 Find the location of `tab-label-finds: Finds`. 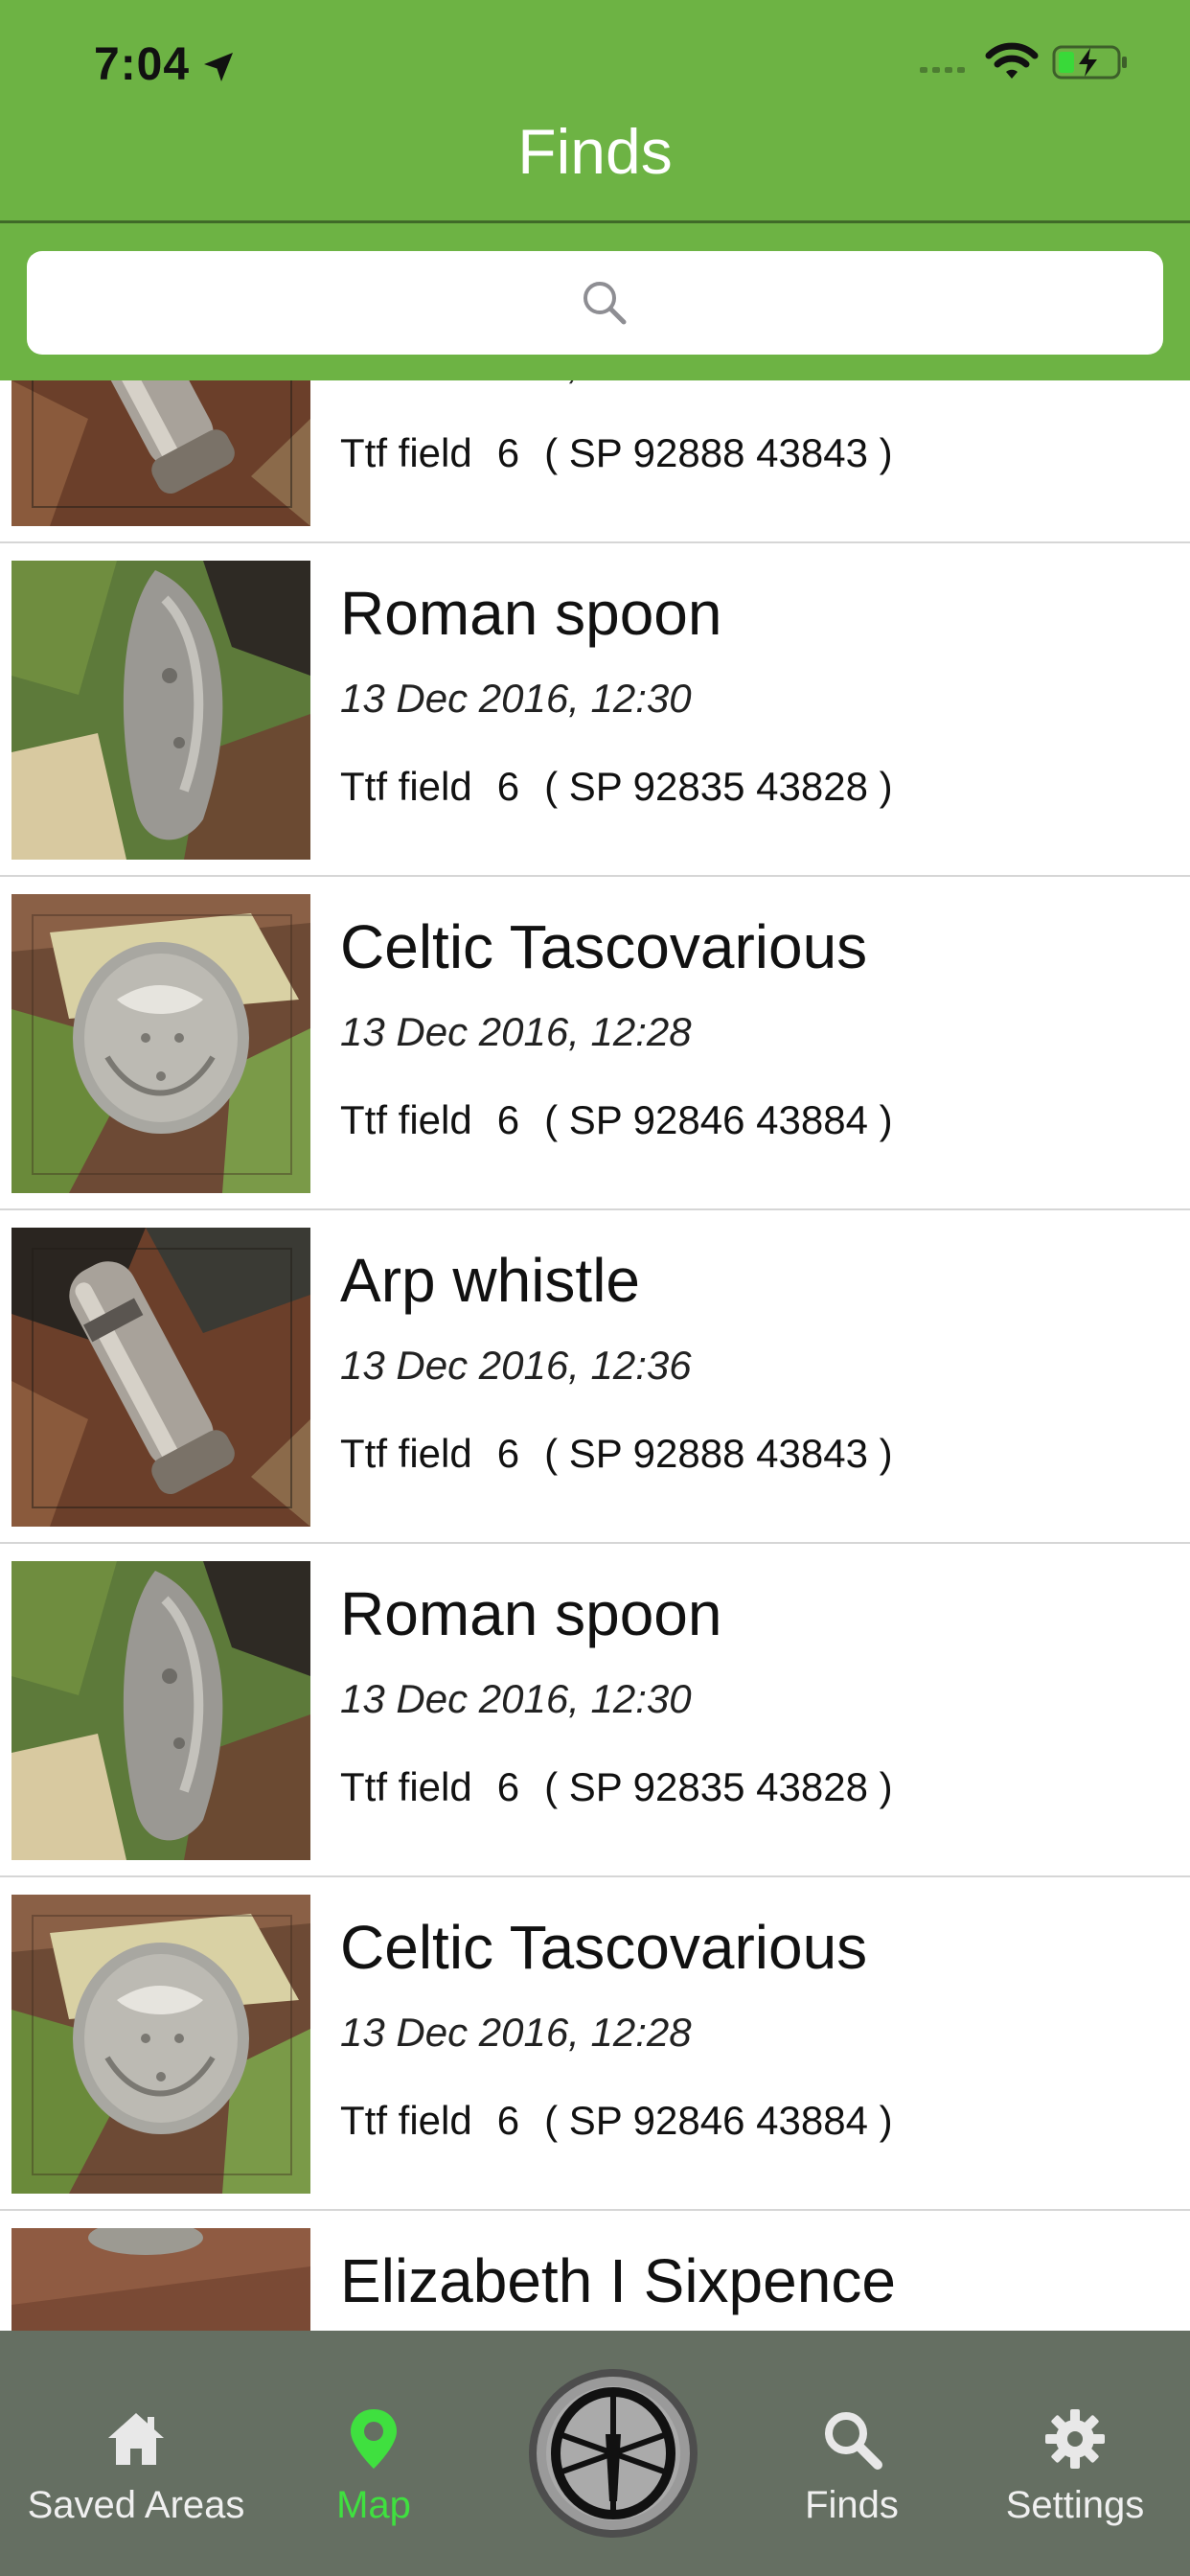

tab-label-finds: Finds is located at coordinates (852, 2505).